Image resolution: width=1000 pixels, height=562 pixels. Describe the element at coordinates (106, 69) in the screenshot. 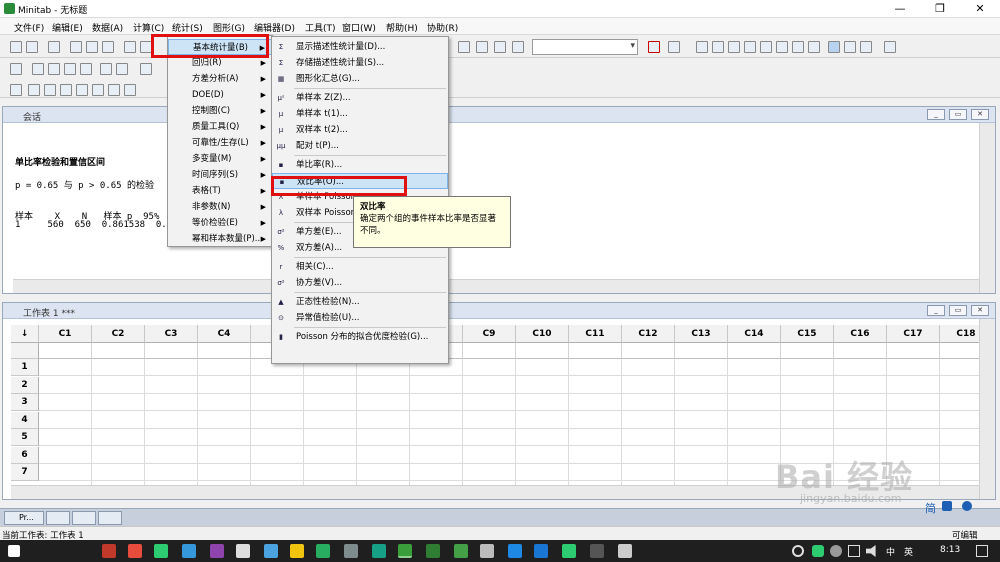

I see `pen-icon` at that location.